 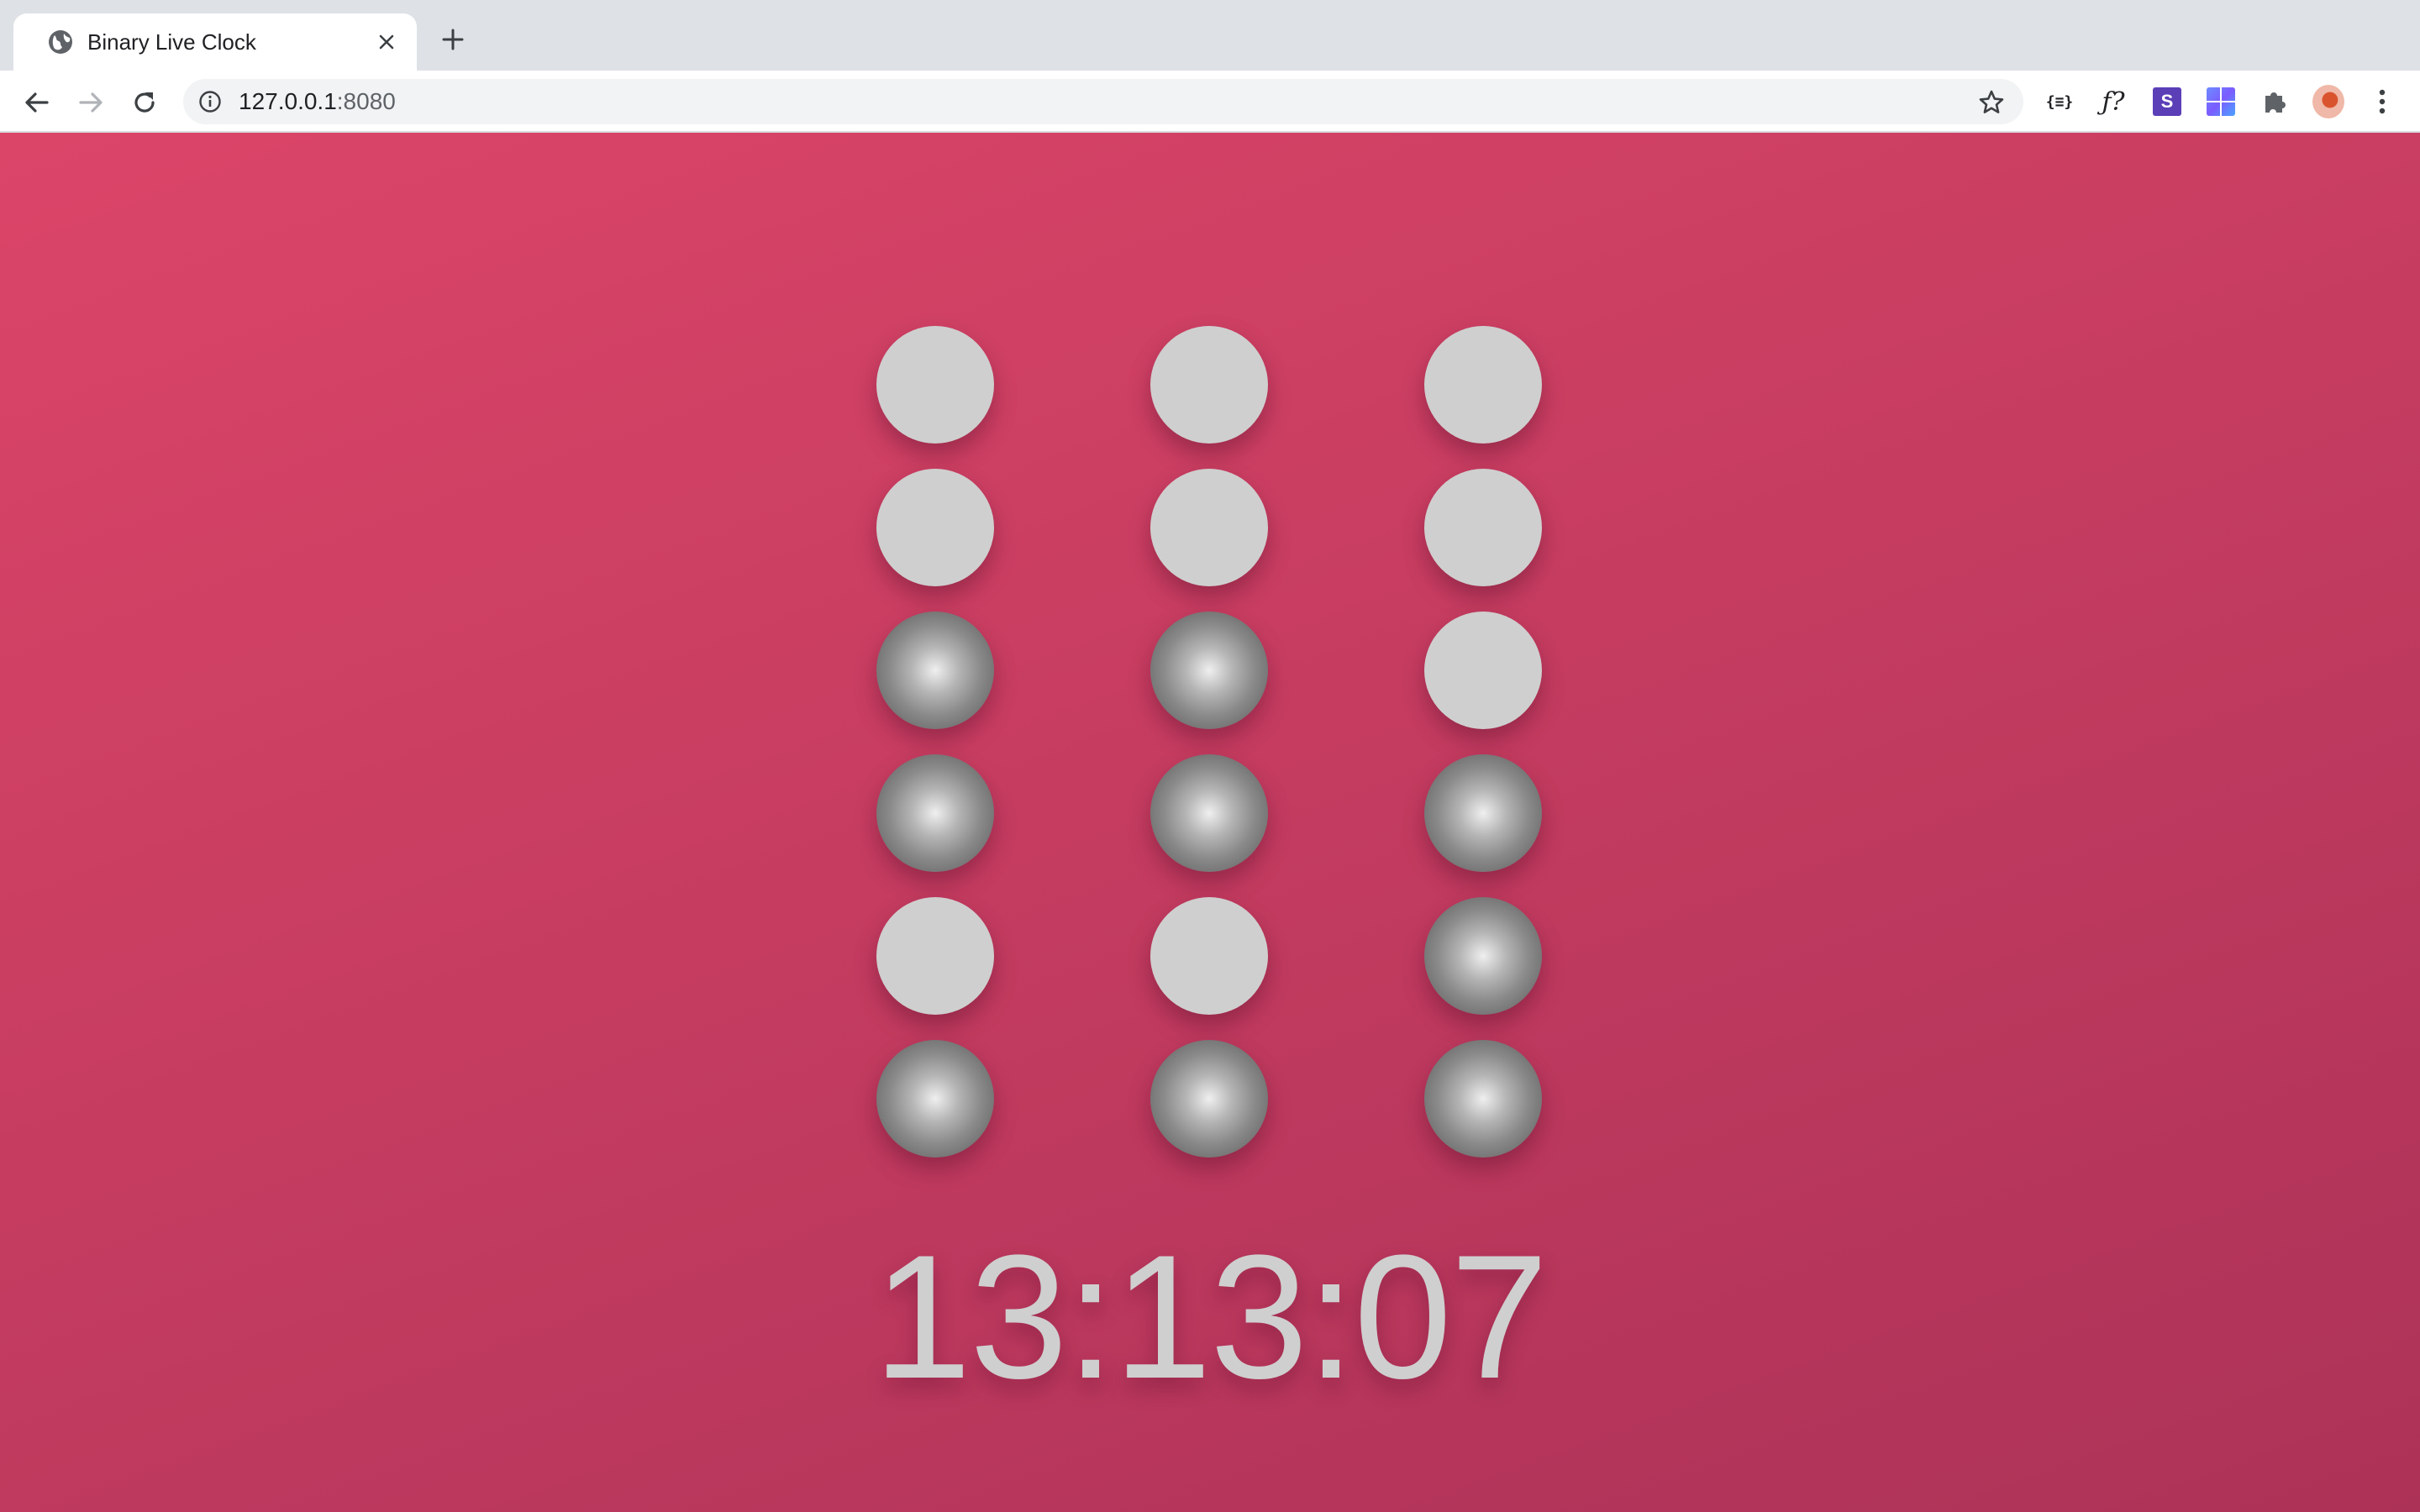 What do you see at coordinates (2328, 101) in the screenshot?
I see `avatar` at bounding box center [2328, 101].